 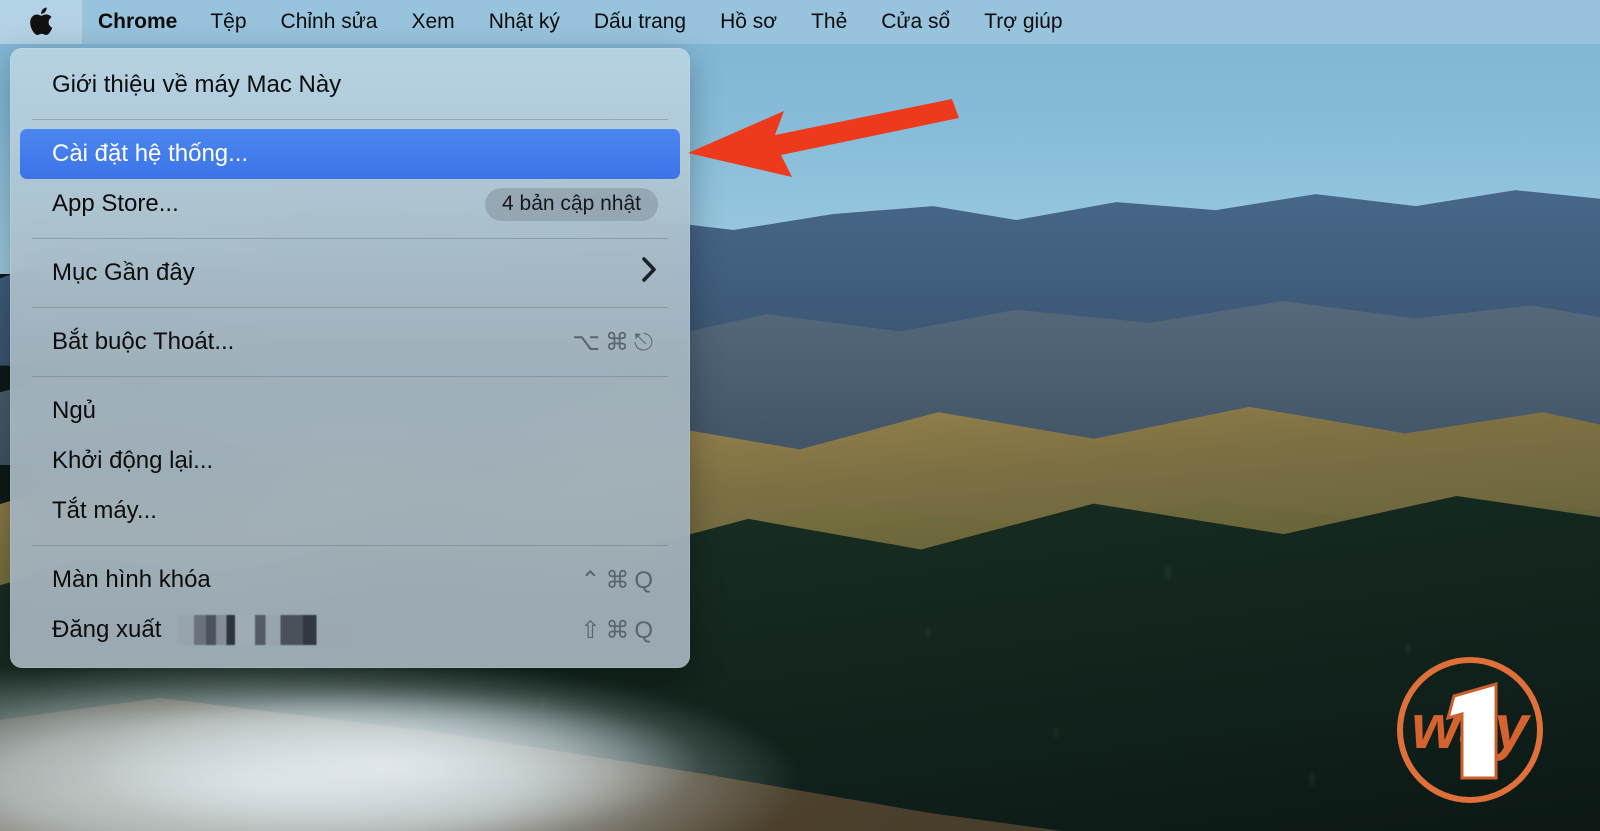 What do you see at coordinates (1023, 22) in the screenshot?
I see `menu-bar-item-help: Trợ giúp` at bounding box center [1023, 22].